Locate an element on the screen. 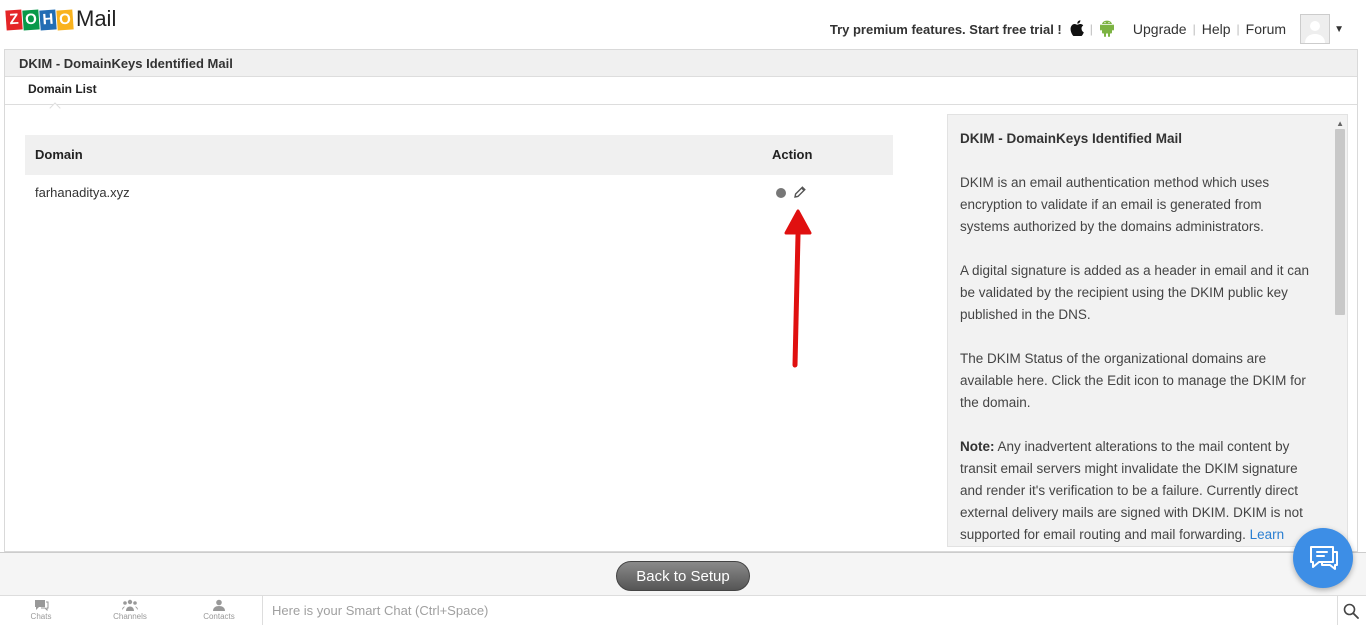 The width and height of the screenshot is (1366, 625). smart-chat-bar is located at coordinates (800, 610).